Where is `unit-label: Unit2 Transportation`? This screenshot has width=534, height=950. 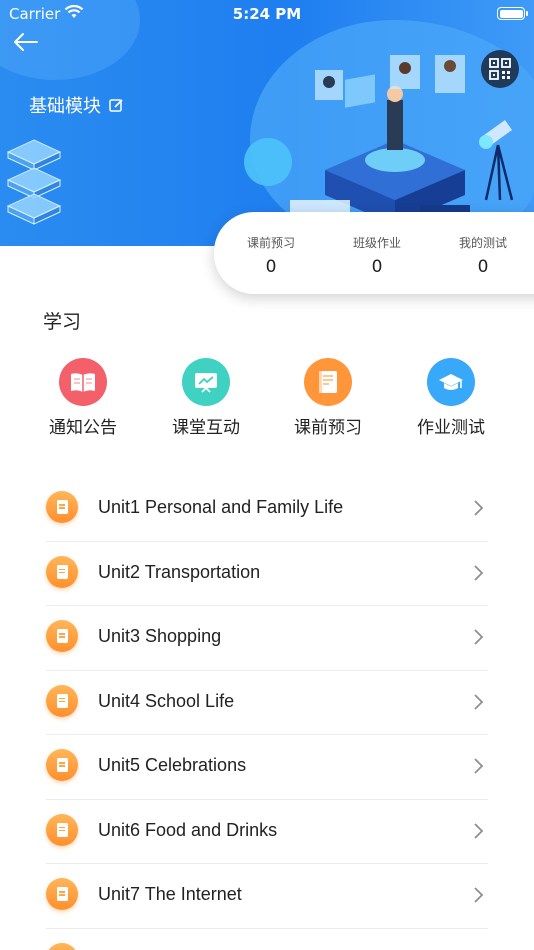
unit-label: Unit2 Transportation is located at coordinates (179, 571).